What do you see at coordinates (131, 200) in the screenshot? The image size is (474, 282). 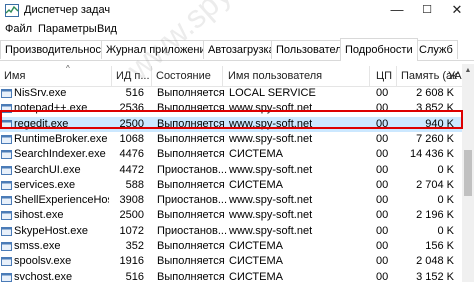 I see `process-pid: 3908` at bounding box center [131, 200].